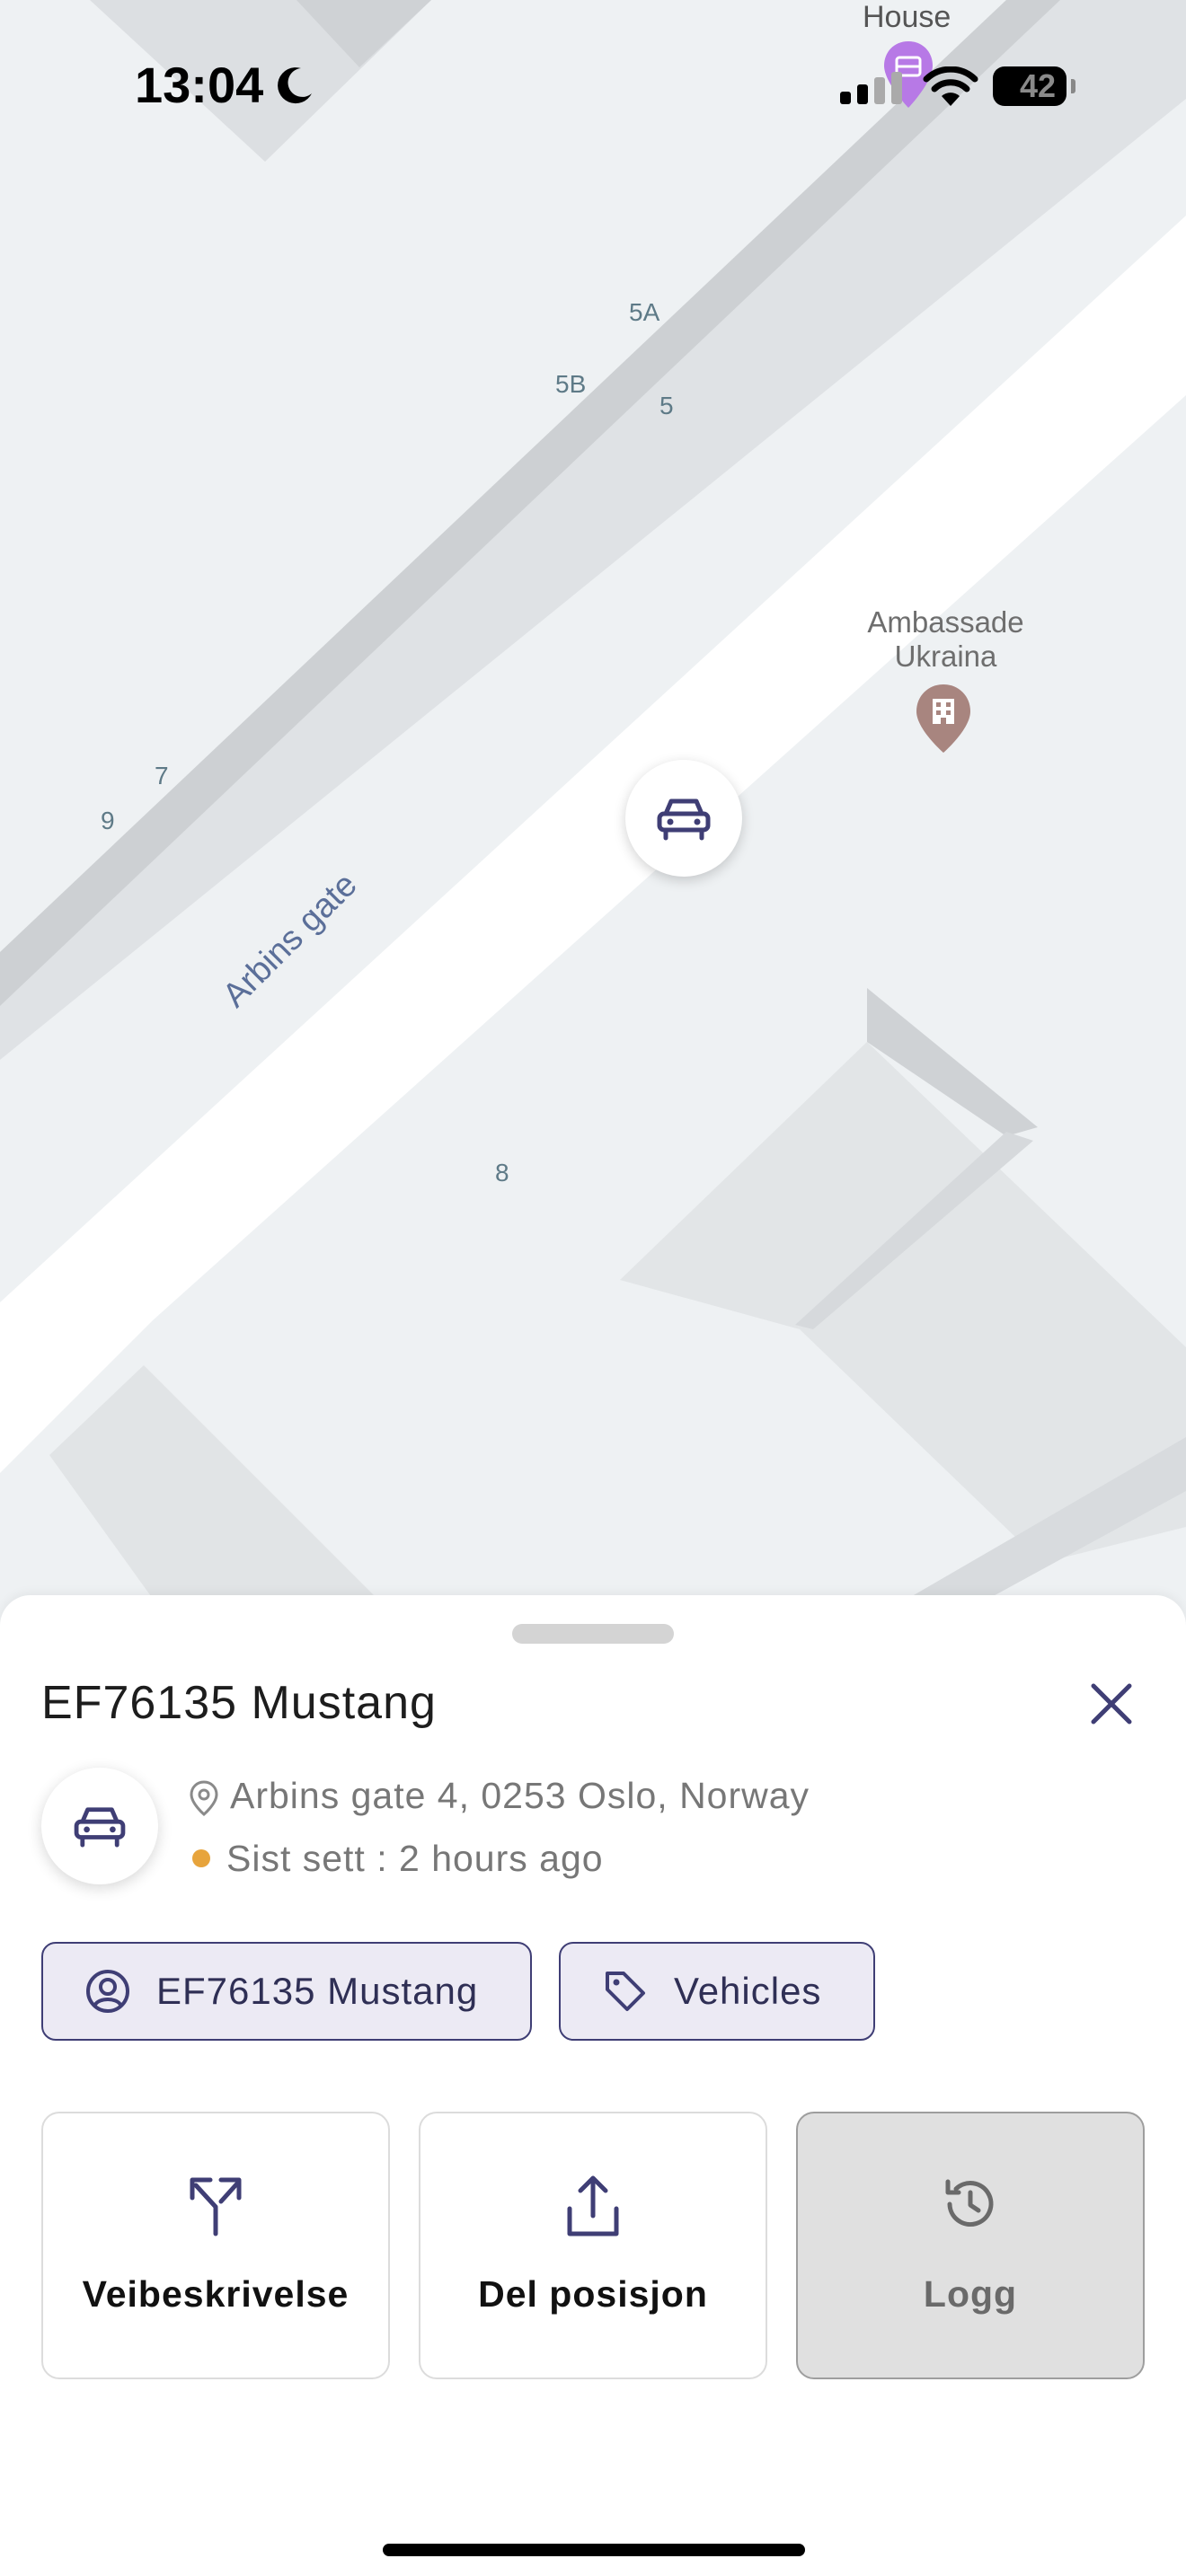 This screenshot has width=1186, height=2576. What do you see at coordinates (201, 1858) in the screenshot?
I see `status-dot` at bounding box center [201, 1858].